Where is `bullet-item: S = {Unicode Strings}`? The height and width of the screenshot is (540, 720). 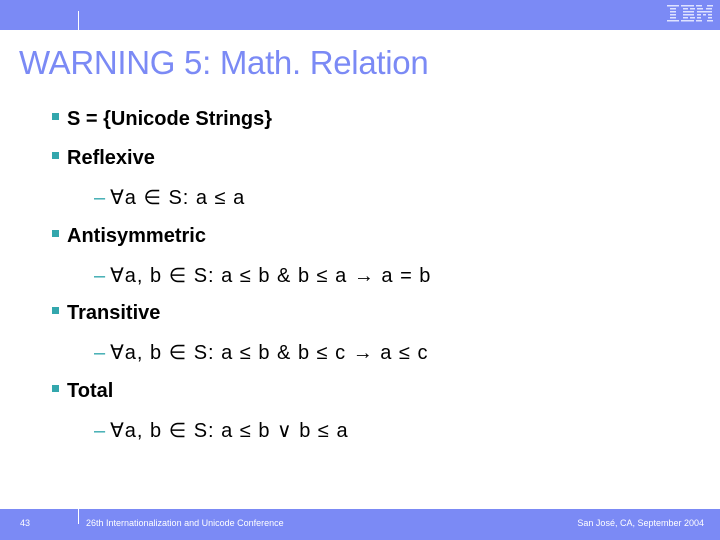 bullet-item: S = {Unicode Strings} is located at coordinates (162, 119).